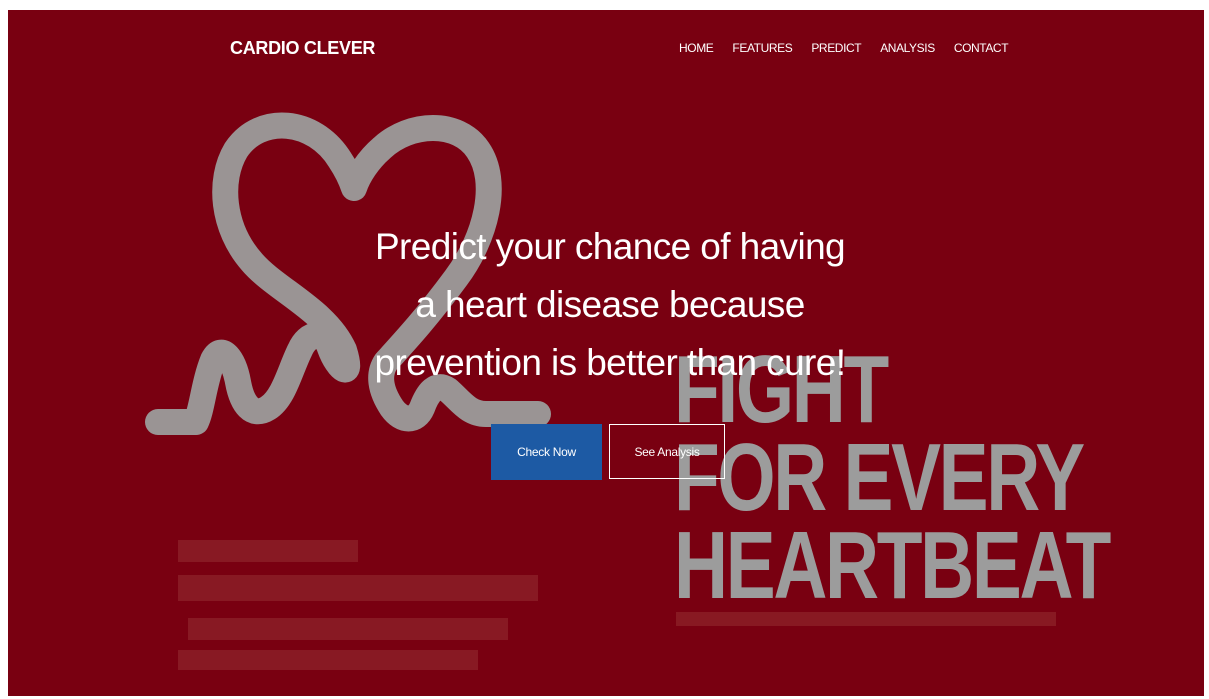 The height and width of the screenshot is (699, 1209). I want to click on slogan-line: HEARTBEAT, so click(892, 565).